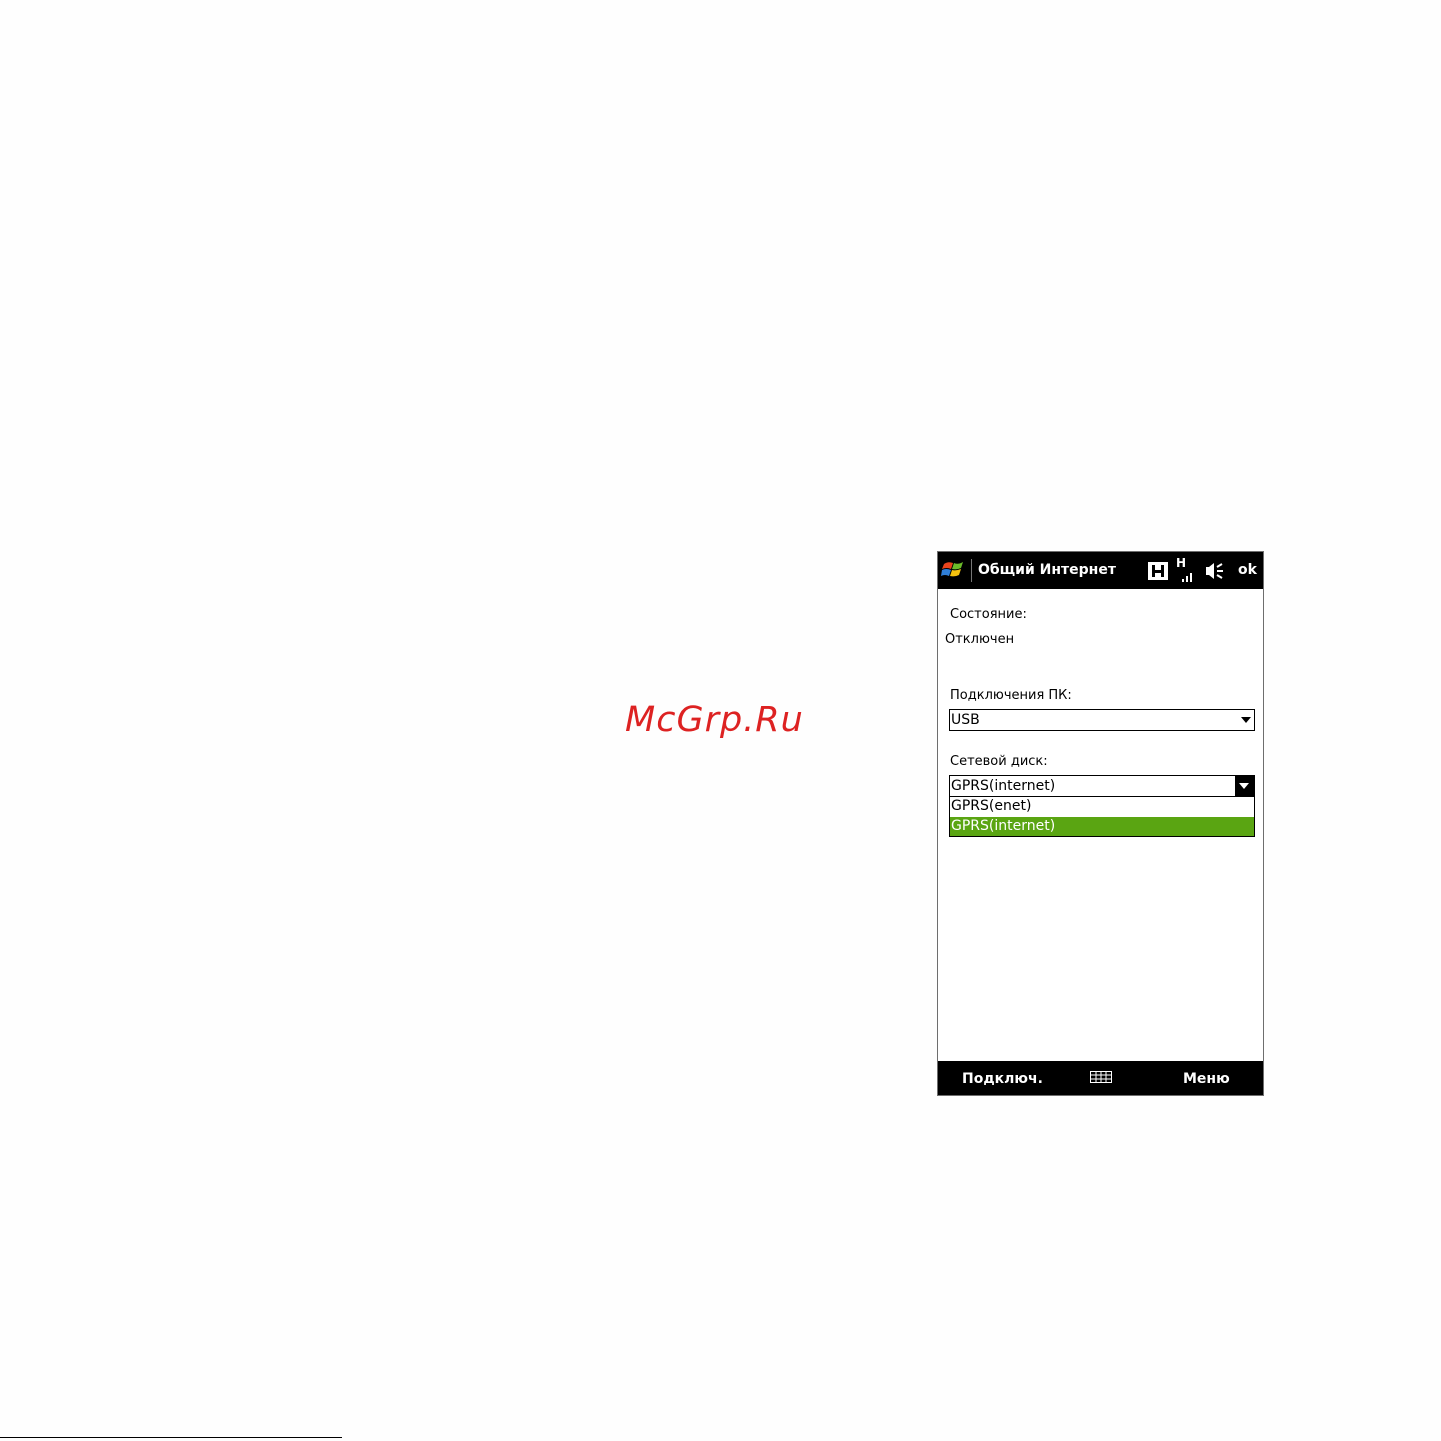  I want to click on signal-strength-icon: H, so click(1186, 569).